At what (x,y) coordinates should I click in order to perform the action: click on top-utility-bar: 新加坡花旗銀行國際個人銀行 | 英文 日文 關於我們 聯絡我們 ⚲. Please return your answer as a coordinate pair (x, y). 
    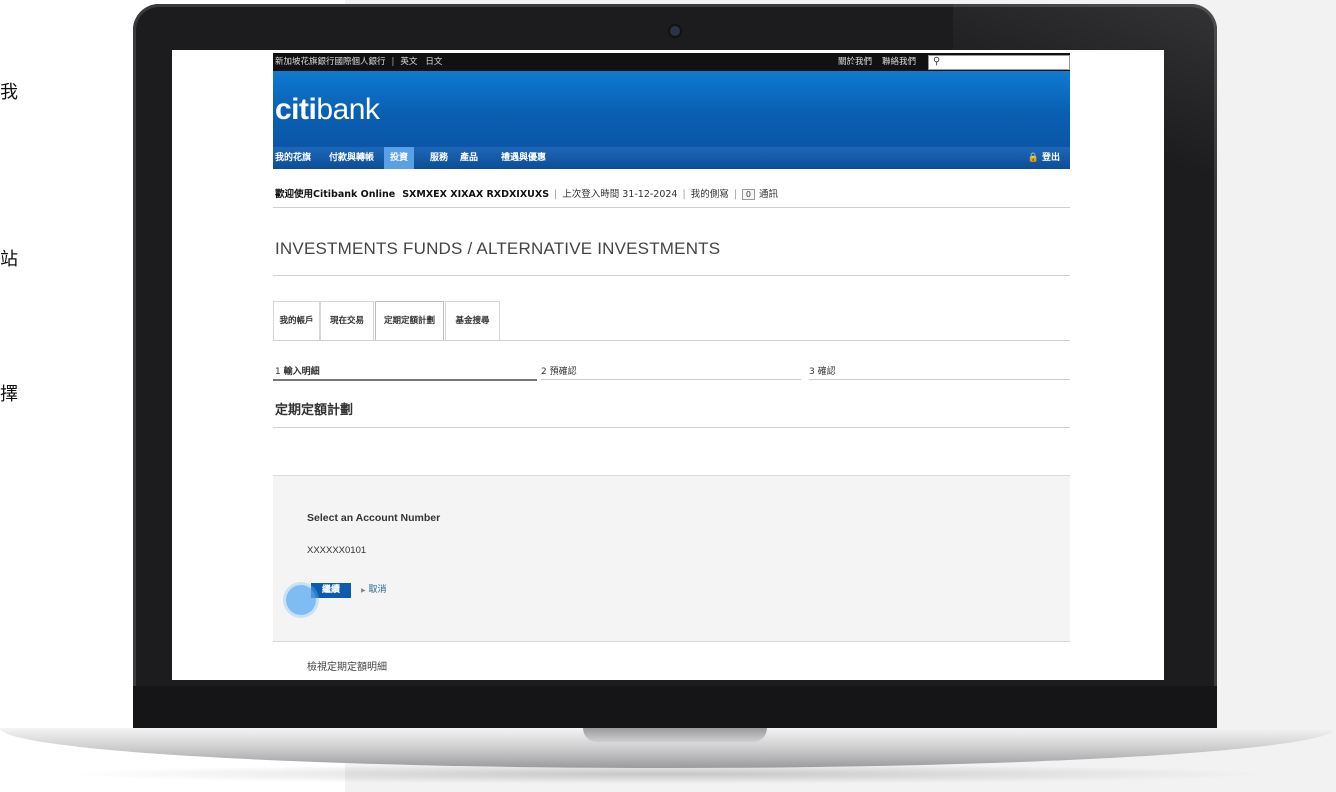
    Looking at the image, I should click on (671, 62).